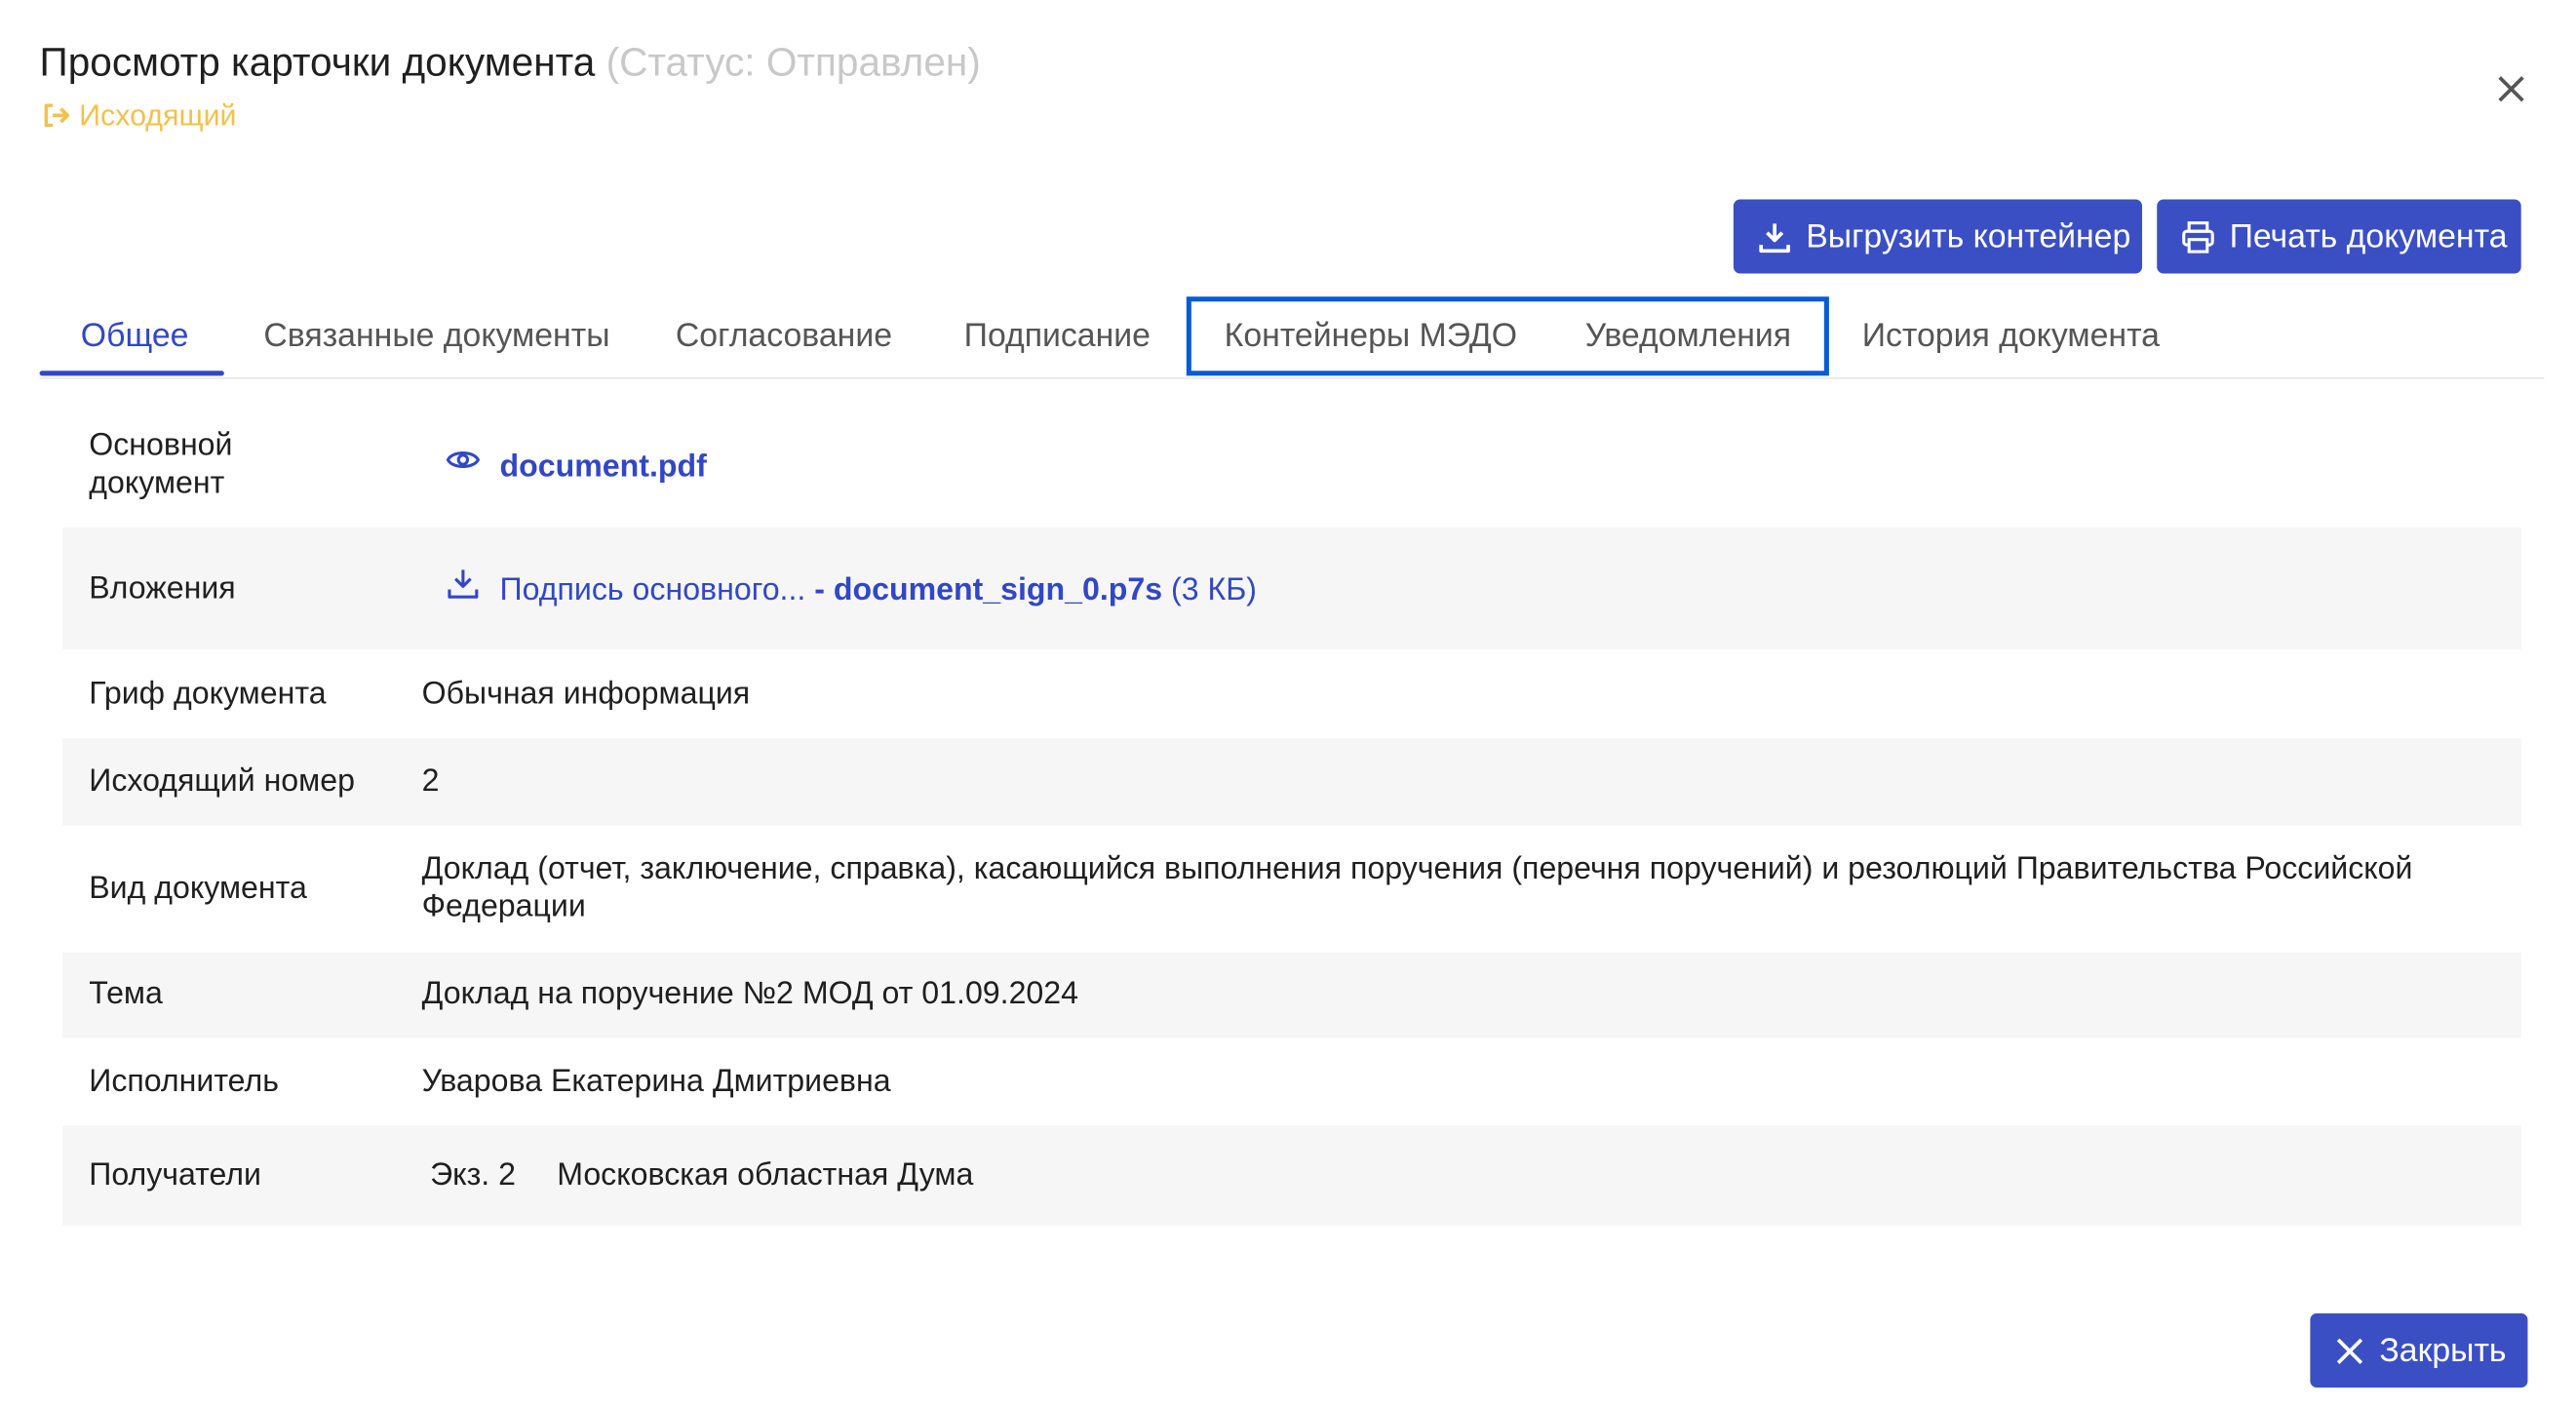 The width and height of the screenshot is (2576, 1409). Describe the element at coordinates (2368, 236) in the screenshot. I see `print-document-label: Печать документа` at that location.